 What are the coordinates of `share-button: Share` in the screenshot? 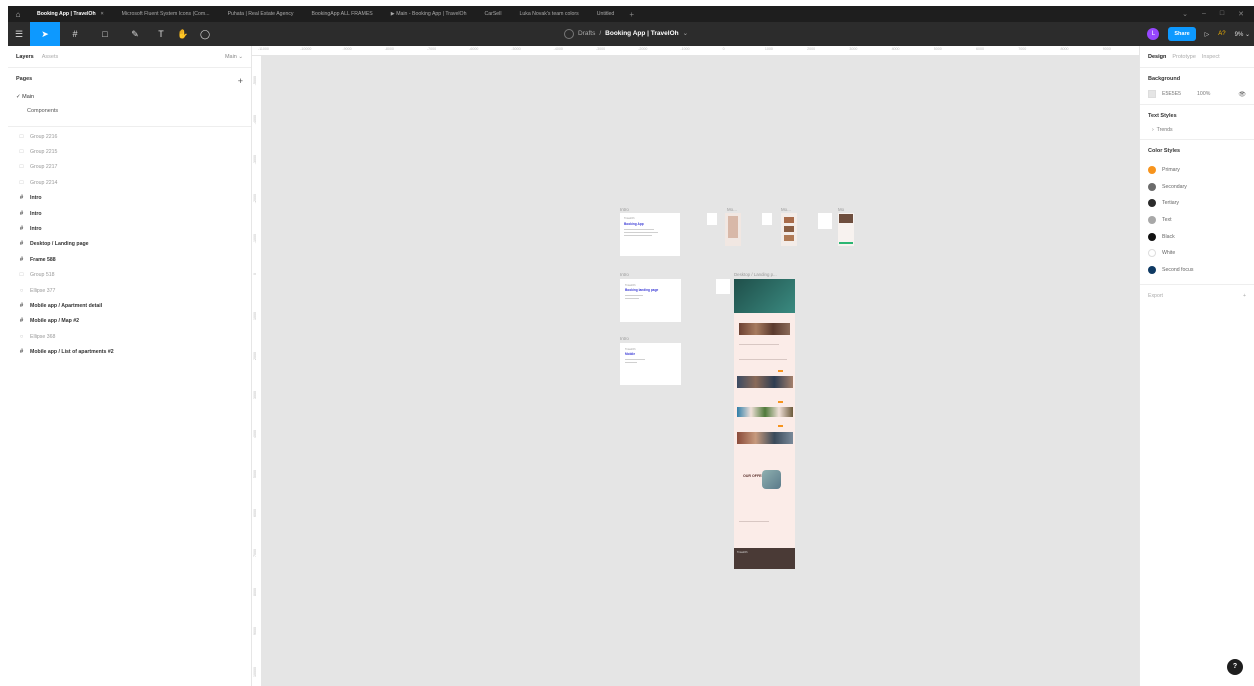 It's located at (1182, 34).